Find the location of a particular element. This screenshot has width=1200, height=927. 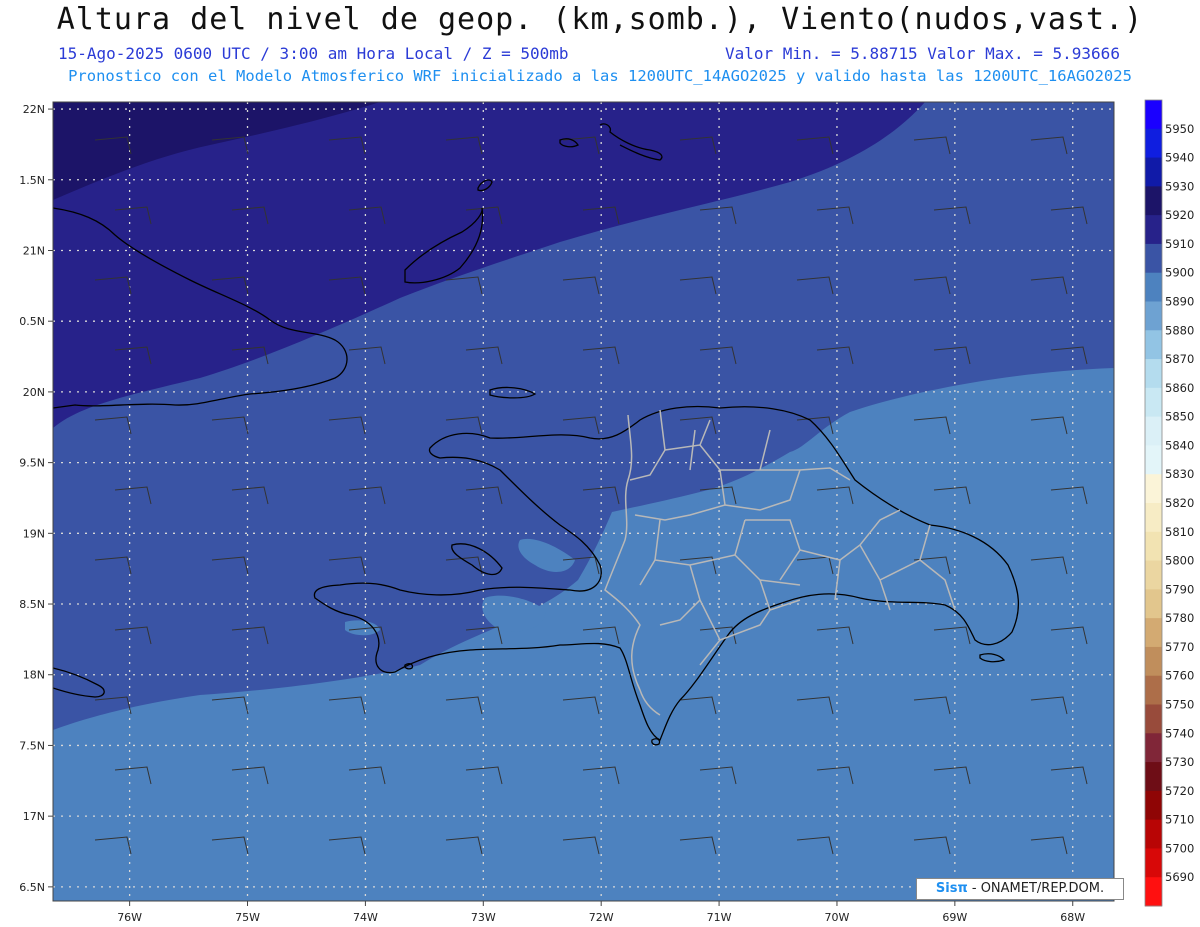

colorbar-label: 5940 is located at coordinates (1179, 158).